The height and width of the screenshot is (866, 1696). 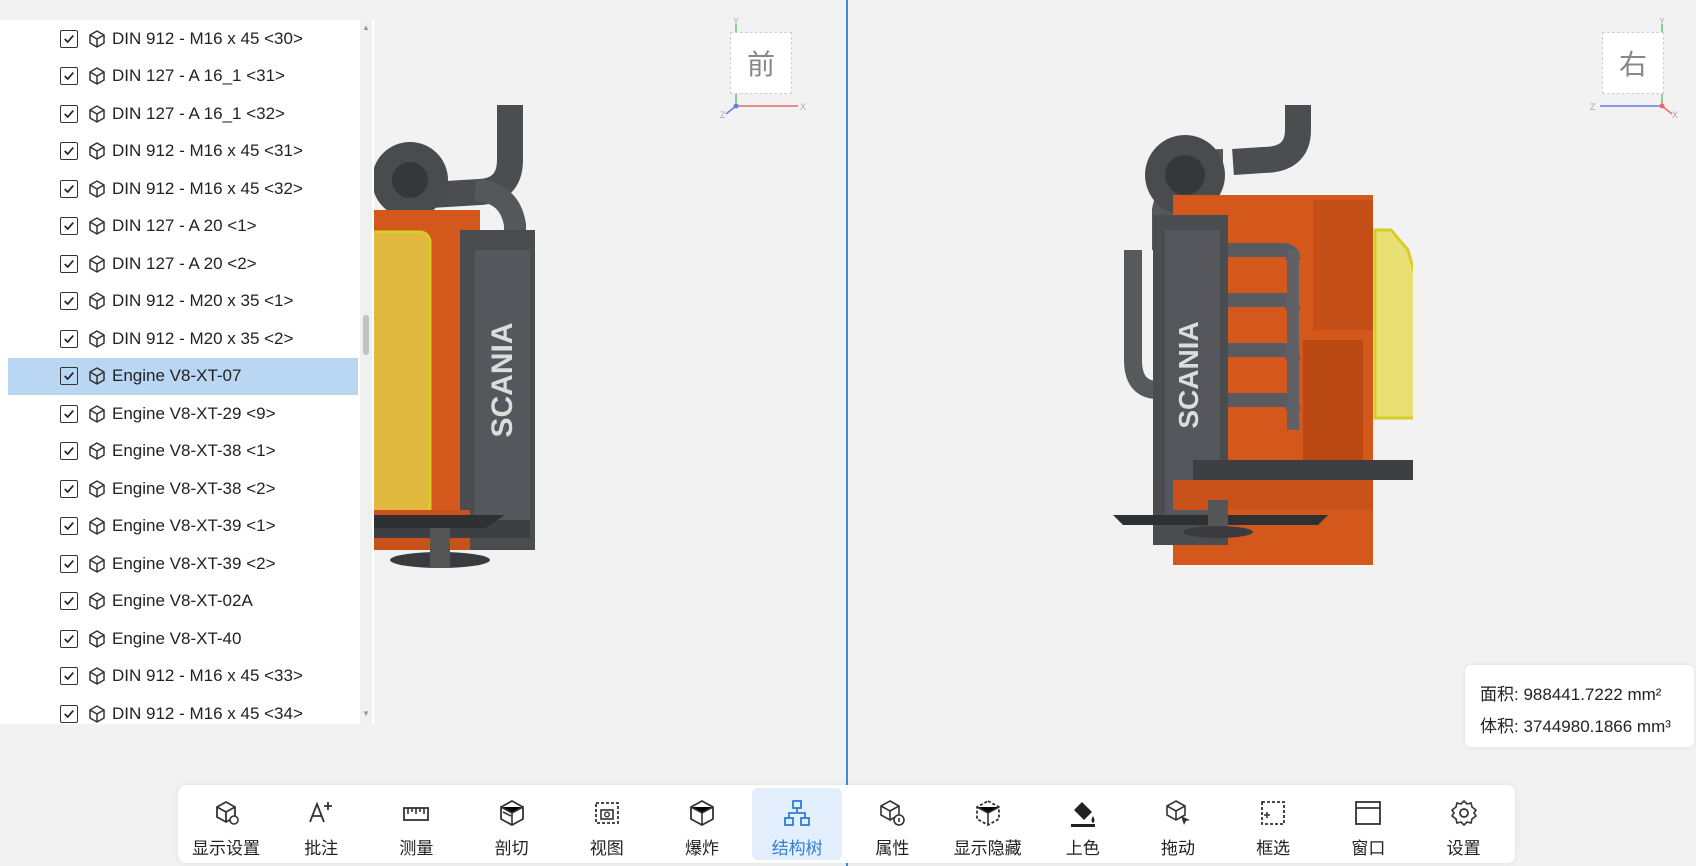 I want to click on tree-node-label: DIN 127 - A 20 <1>, so click(x=184, y=226).